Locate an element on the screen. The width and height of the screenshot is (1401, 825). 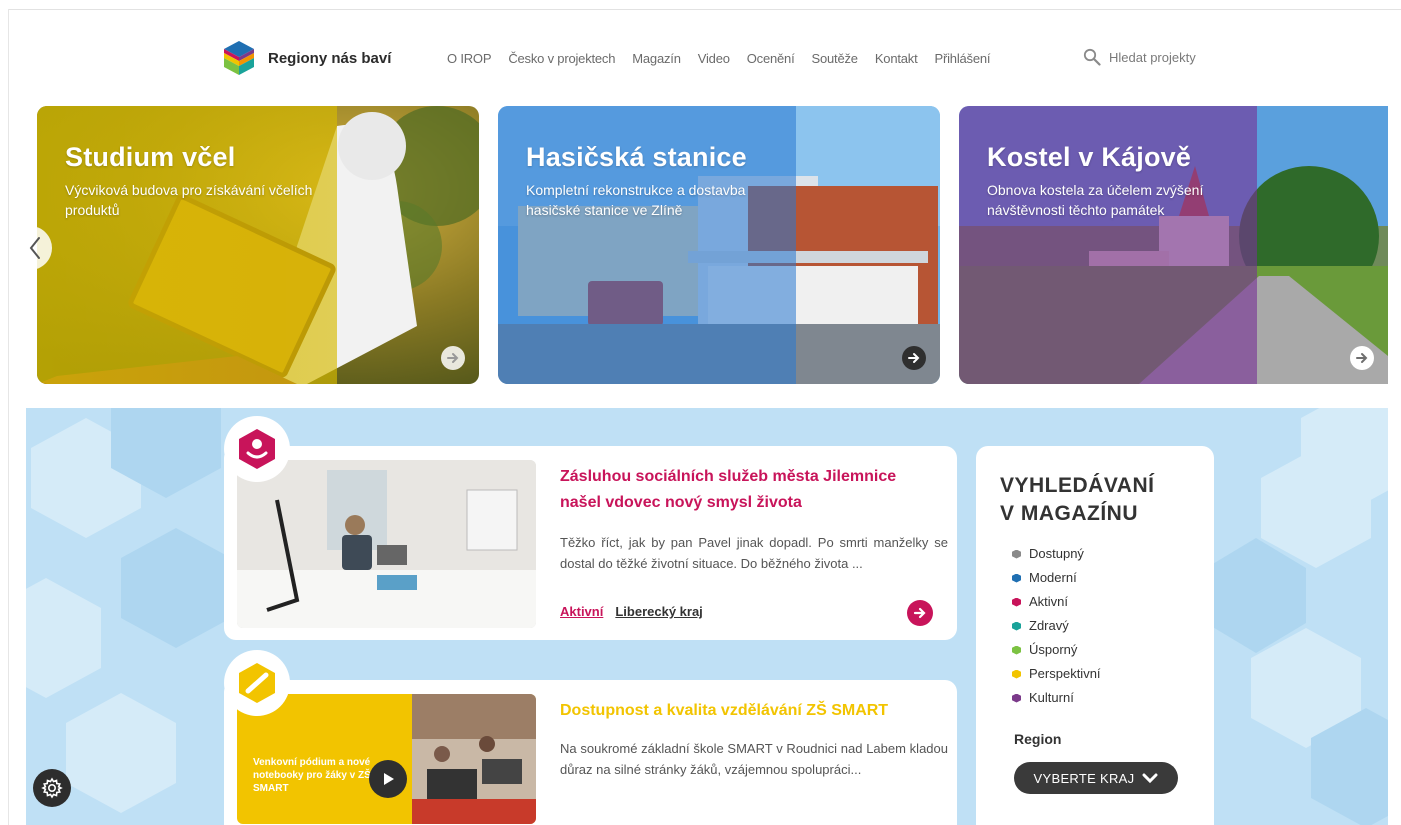
category-moderni: Moderní is located at coordinates (1056, 578).